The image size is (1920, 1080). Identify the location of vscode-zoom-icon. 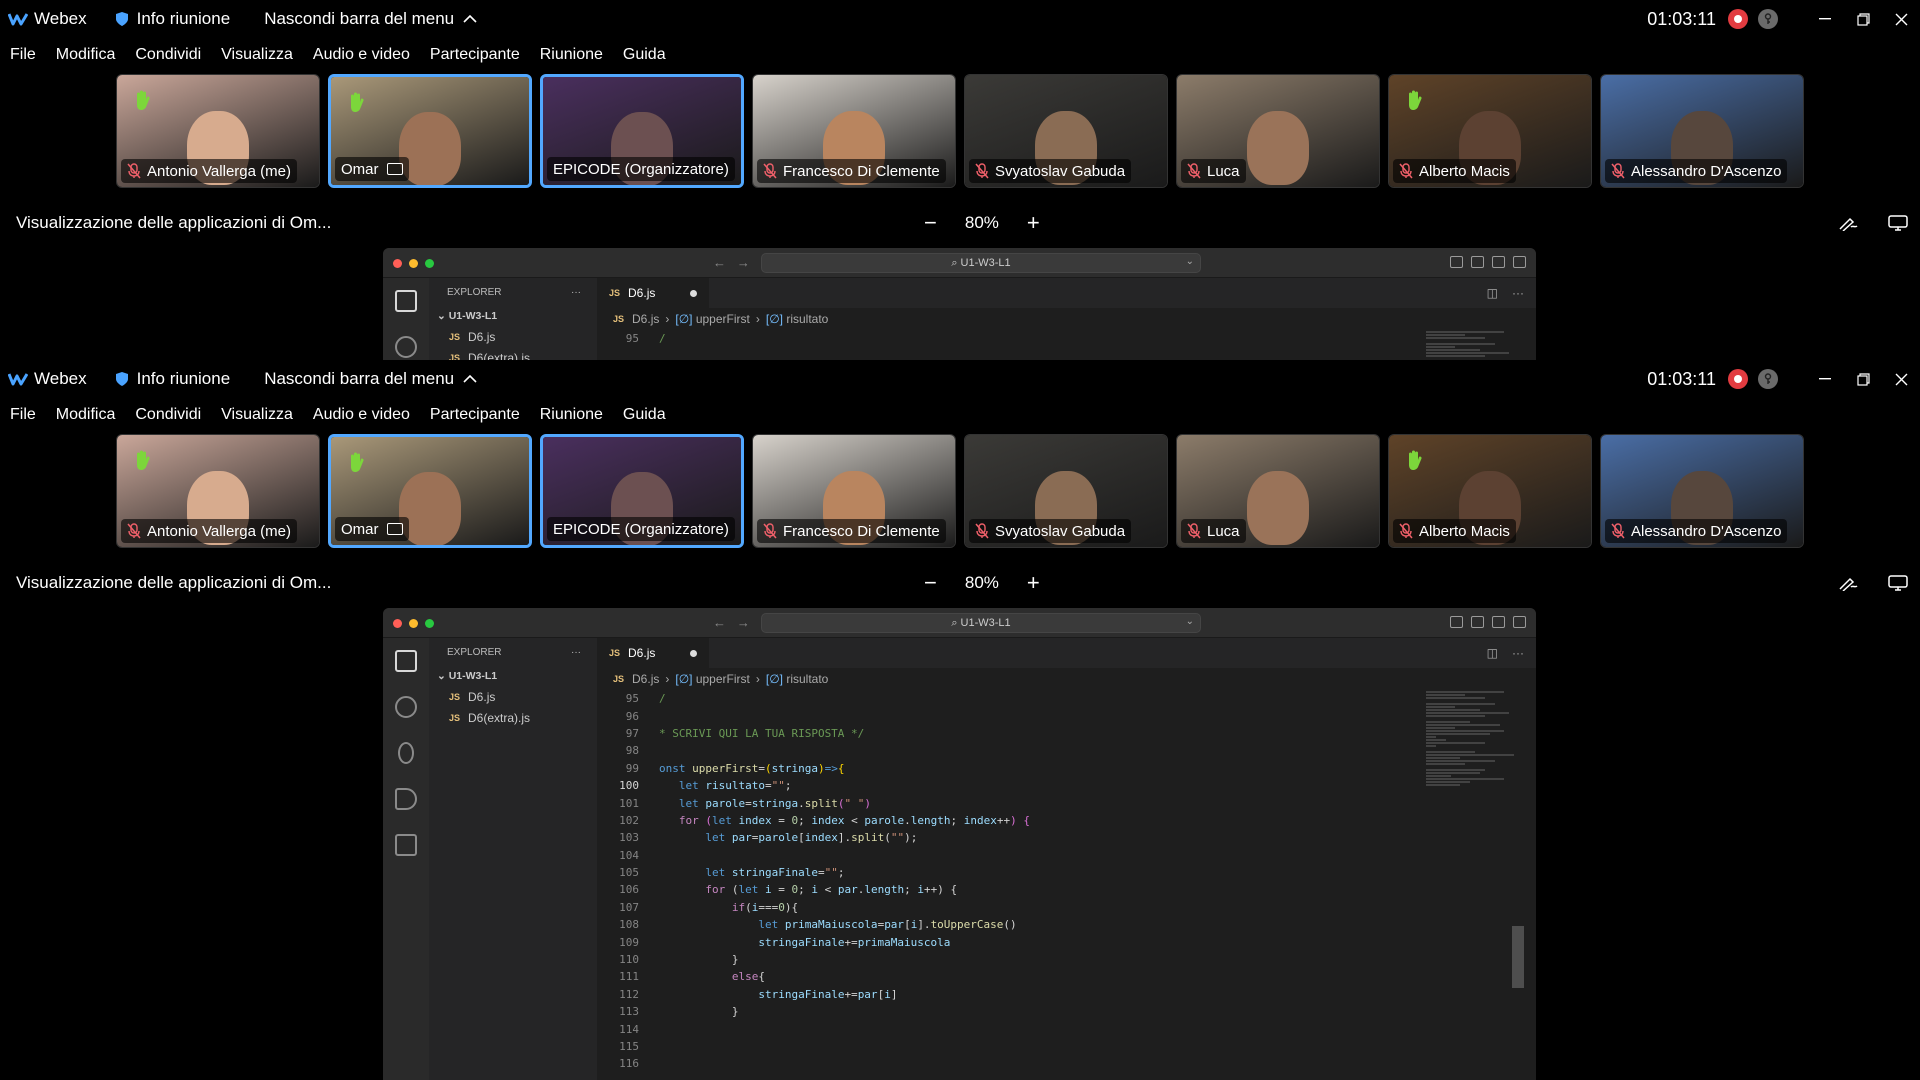
(429, 623).